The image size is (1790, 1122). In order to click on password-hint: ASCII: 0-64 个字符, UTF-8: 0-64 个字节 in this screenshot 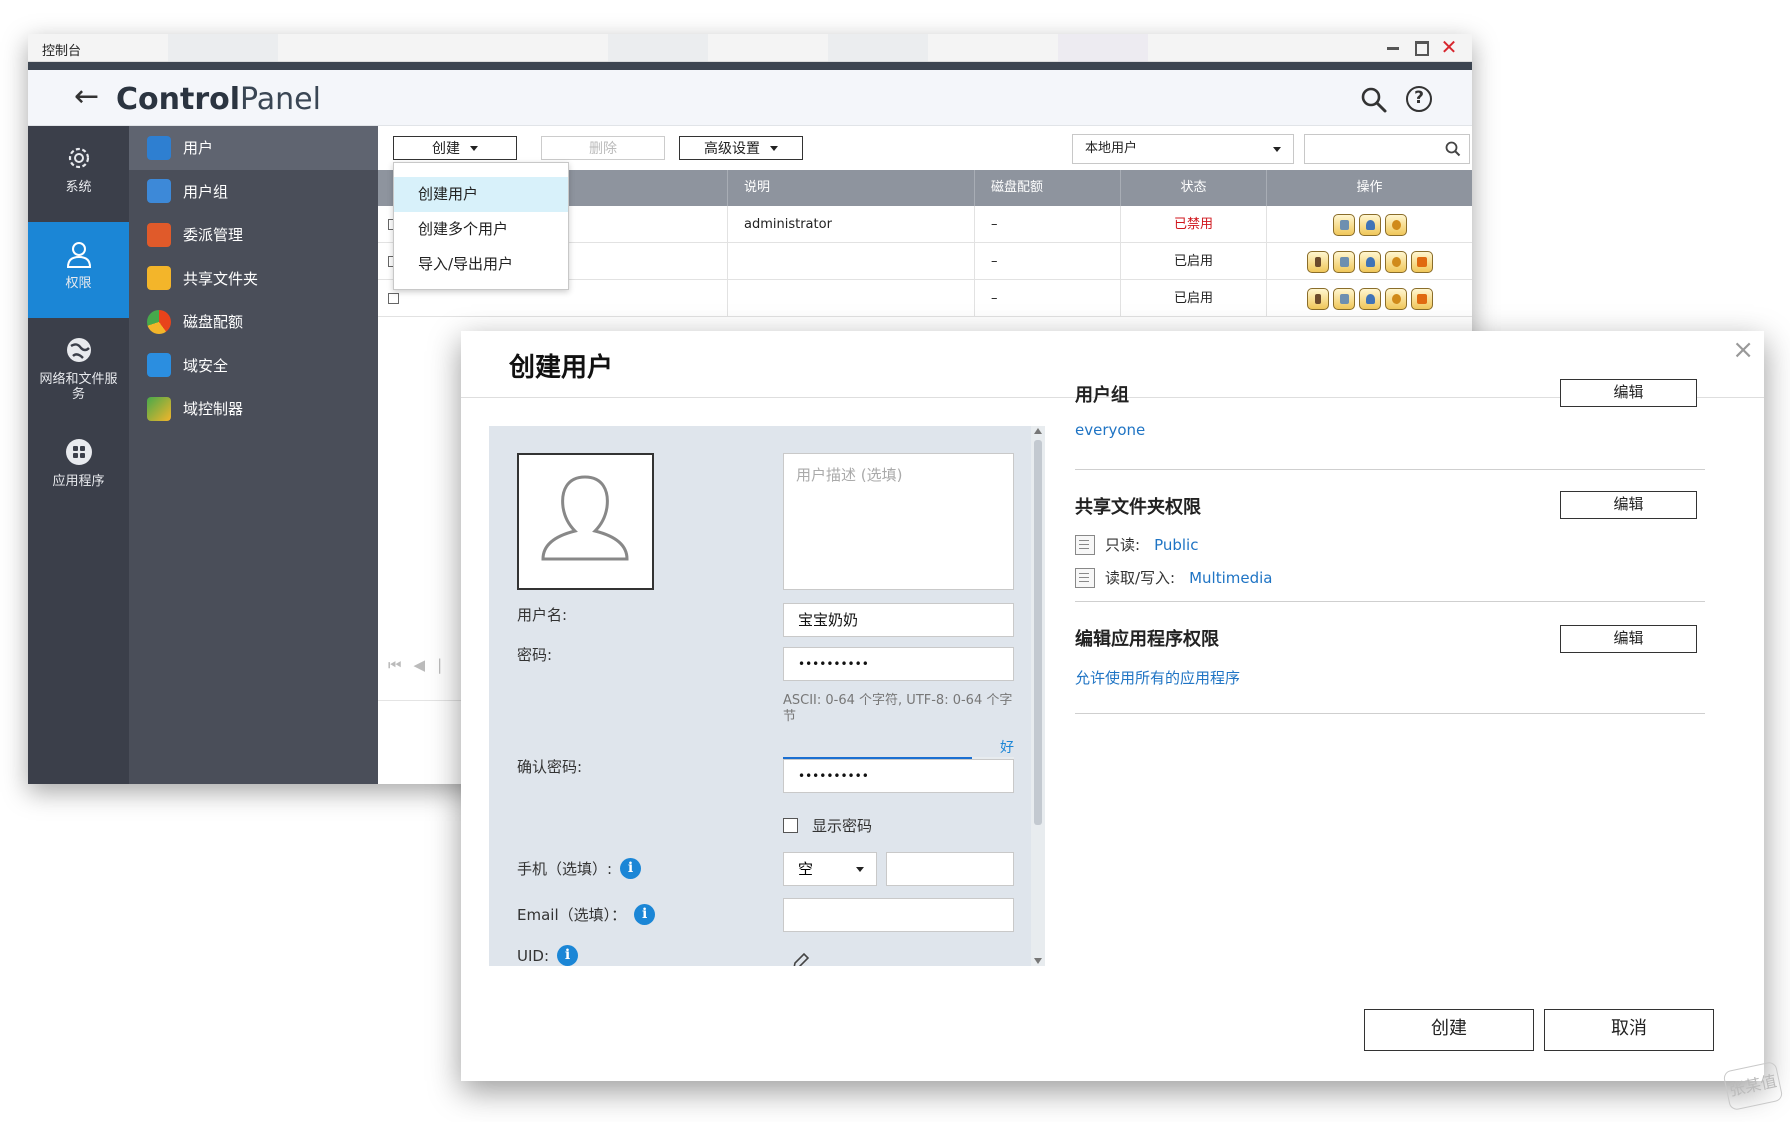, I will do `click(898, 708)`.